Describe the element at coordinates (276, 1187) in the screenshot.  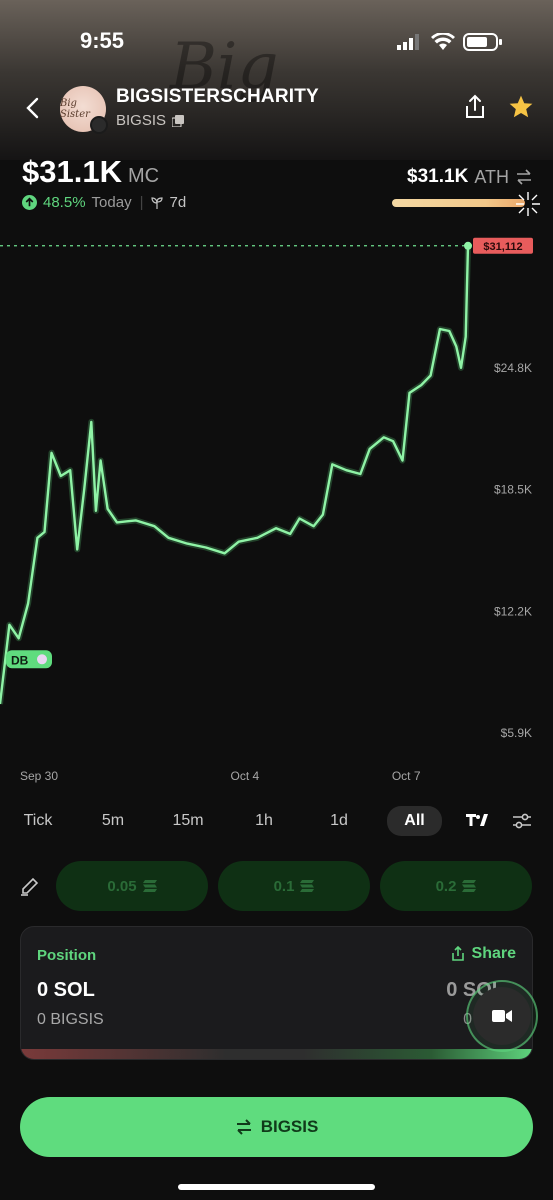
I see `home-indicator` at that location.